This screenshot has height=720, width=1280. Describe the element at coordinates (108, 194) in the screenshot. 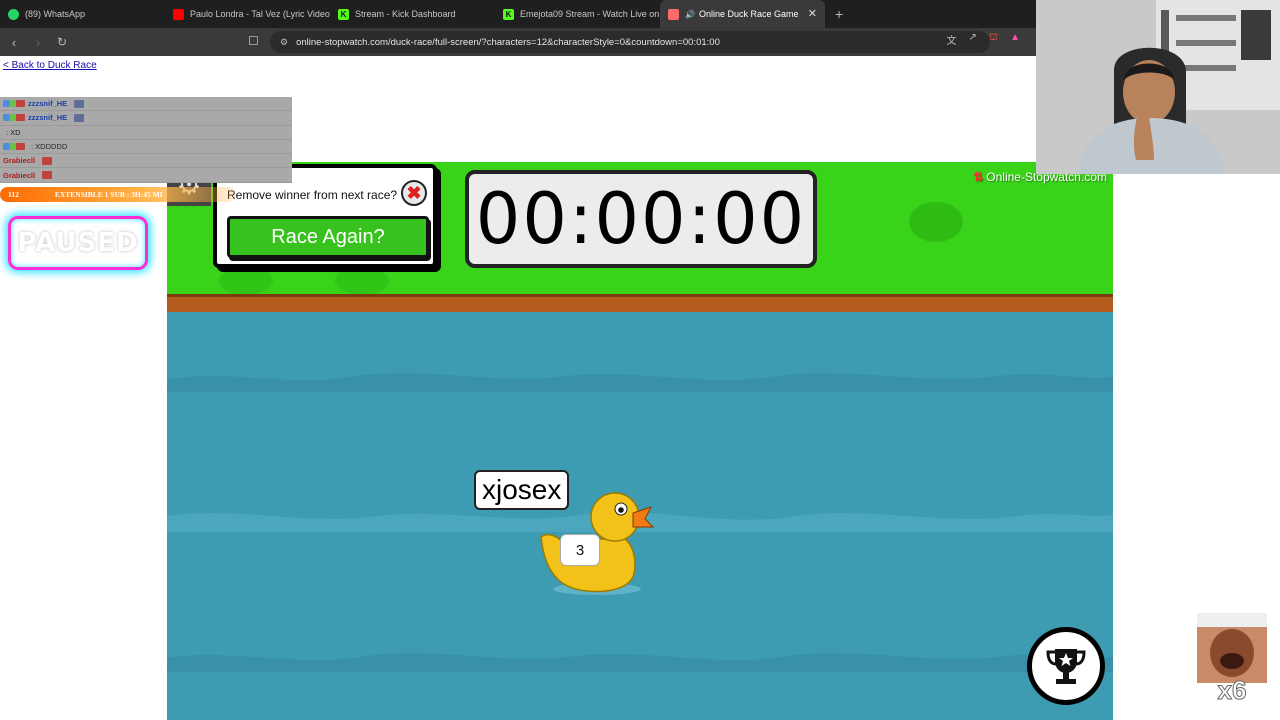

I see `subathon-text: EXTENSIBLE 1 SUB : 3H:45 MI` at that location.